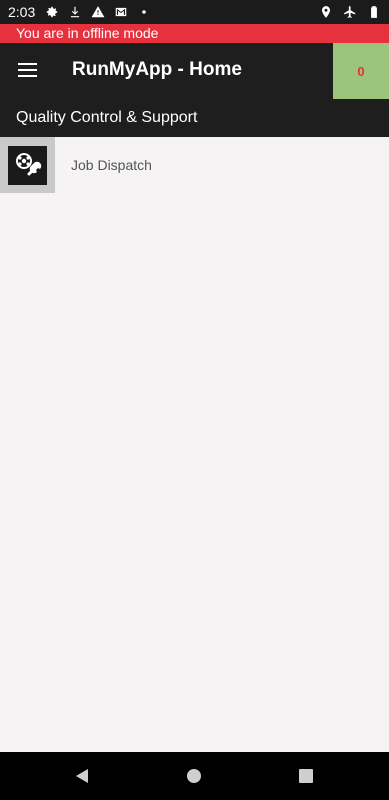 This screenshot has height=800, width=389. I want to click on download-icon, so click(75, 12).